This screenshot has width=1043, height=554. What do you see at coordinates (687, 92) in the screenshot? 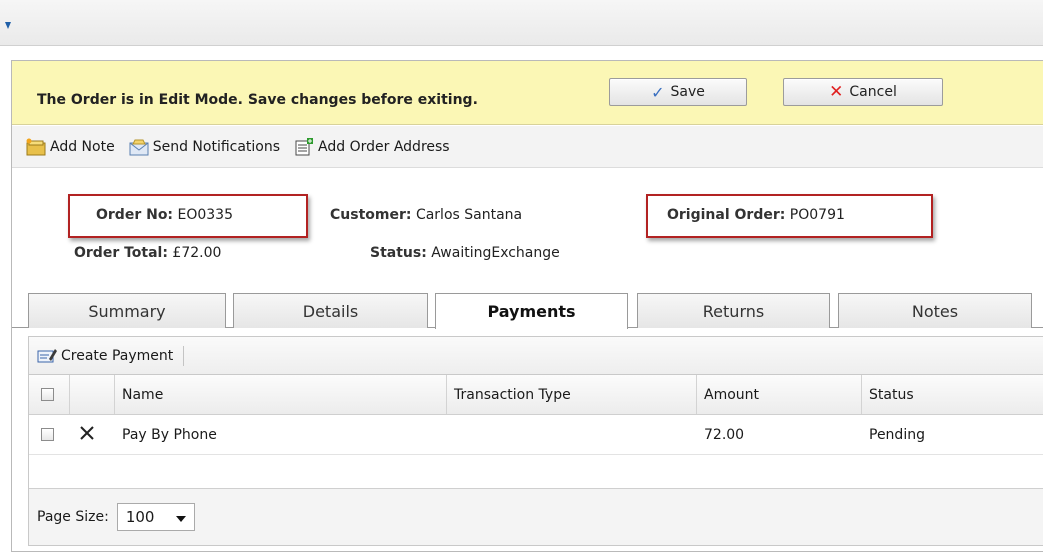
I see `save-label: Save` at bounding box center [687, 92].